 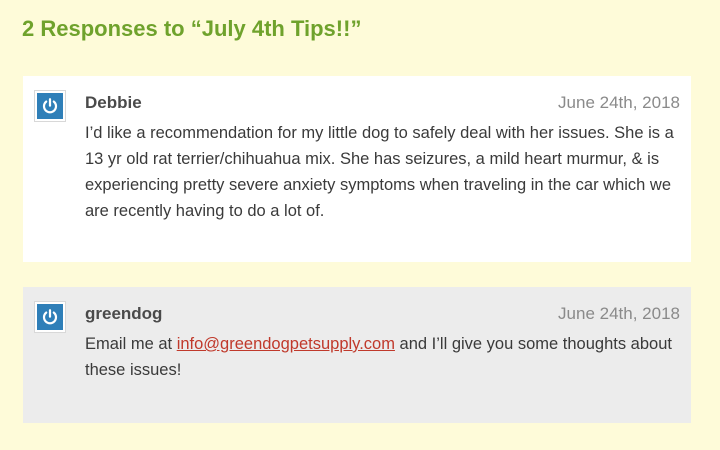 What do you see at coordinates (131, 344) in the screenshot?
I see `comment-text-before: Email me at` at bounding box center [131, 344].